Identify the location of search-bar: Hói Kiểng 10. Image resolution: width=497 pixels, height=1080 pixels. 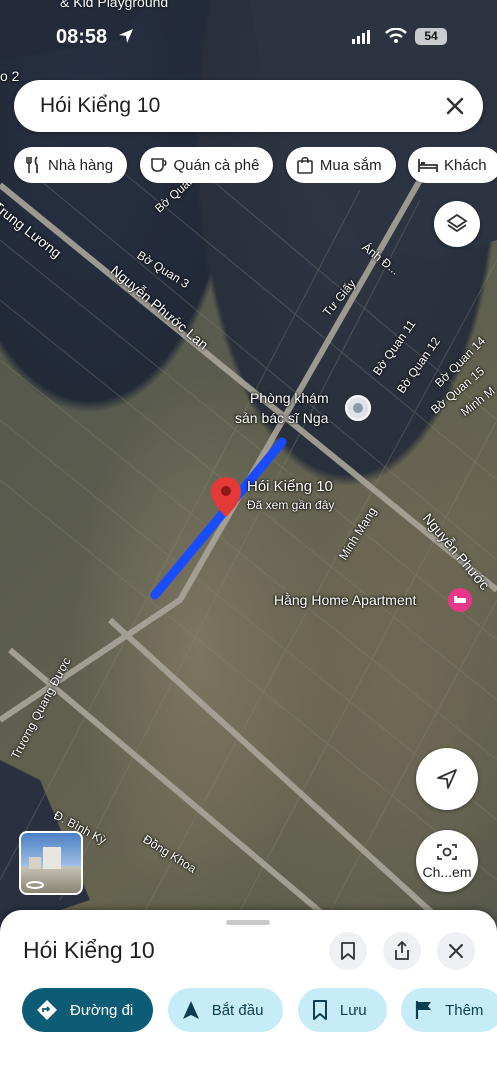
(248, 106).